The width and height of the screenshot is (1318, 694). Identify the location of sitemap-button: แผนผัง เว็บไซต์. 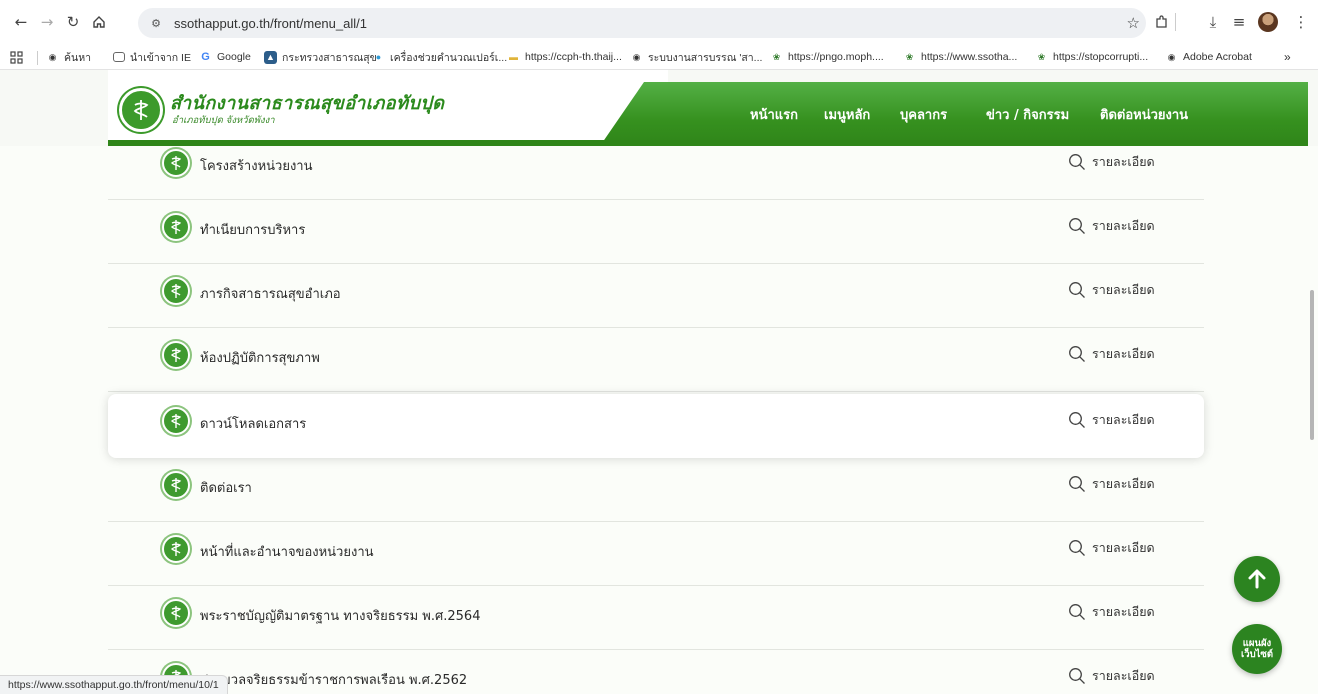
(1257, 649).